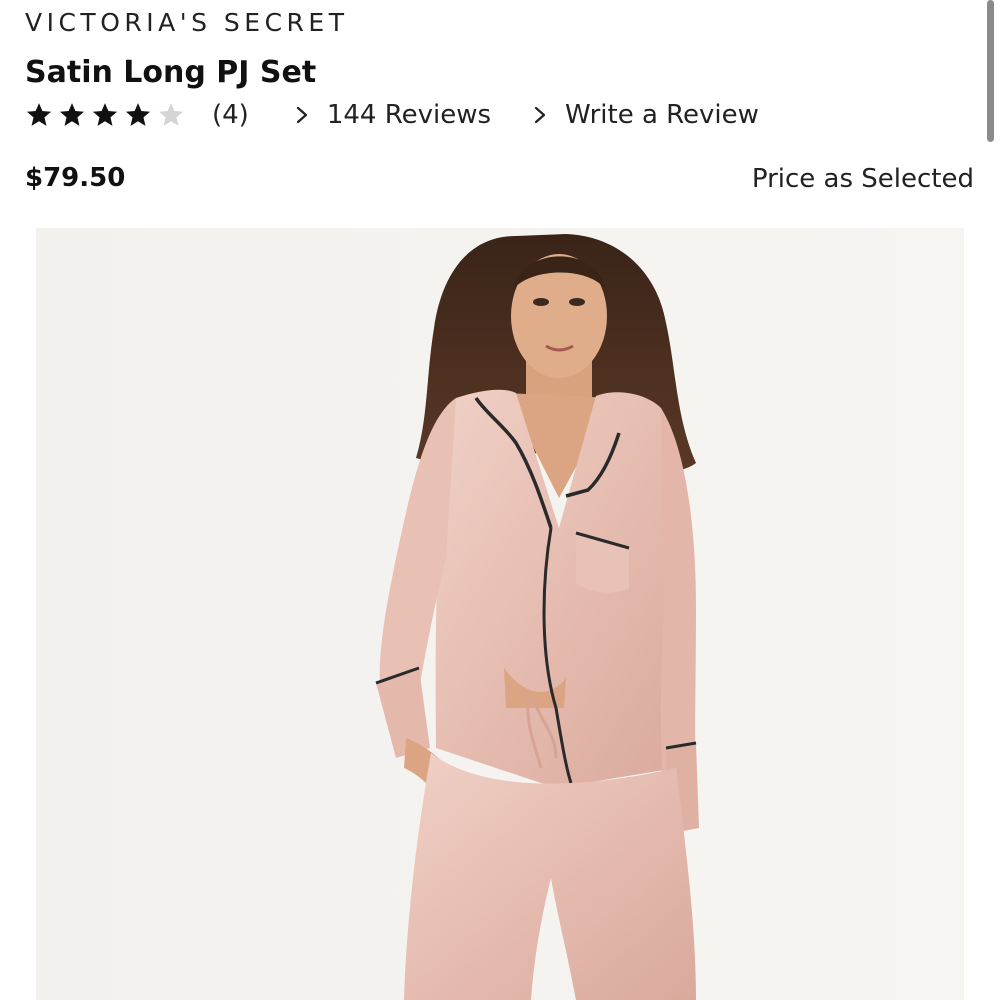 This screenshot has height=1000, width=1000. Describe the element at coordinates (186, 22) in the screenshot. I see `brand-logo: VICTORIA'S SECRET` at that location.